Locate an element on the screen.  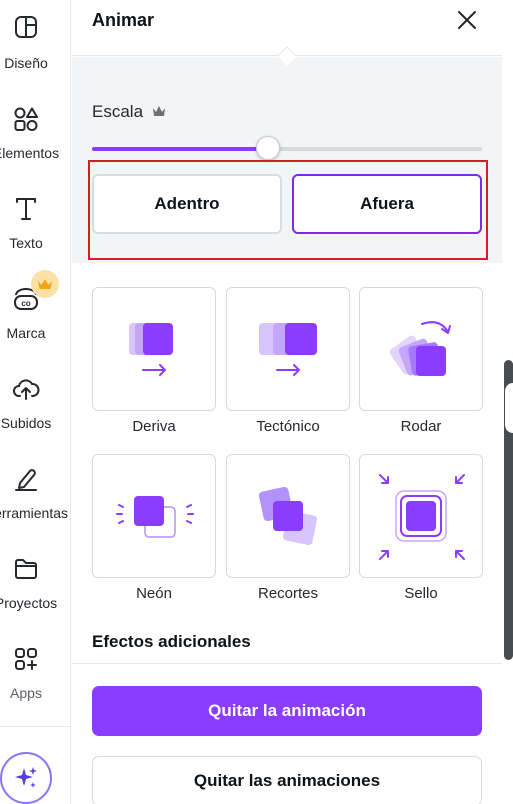
sidebar-item-label: Marca is located at coordinates (26, 333).